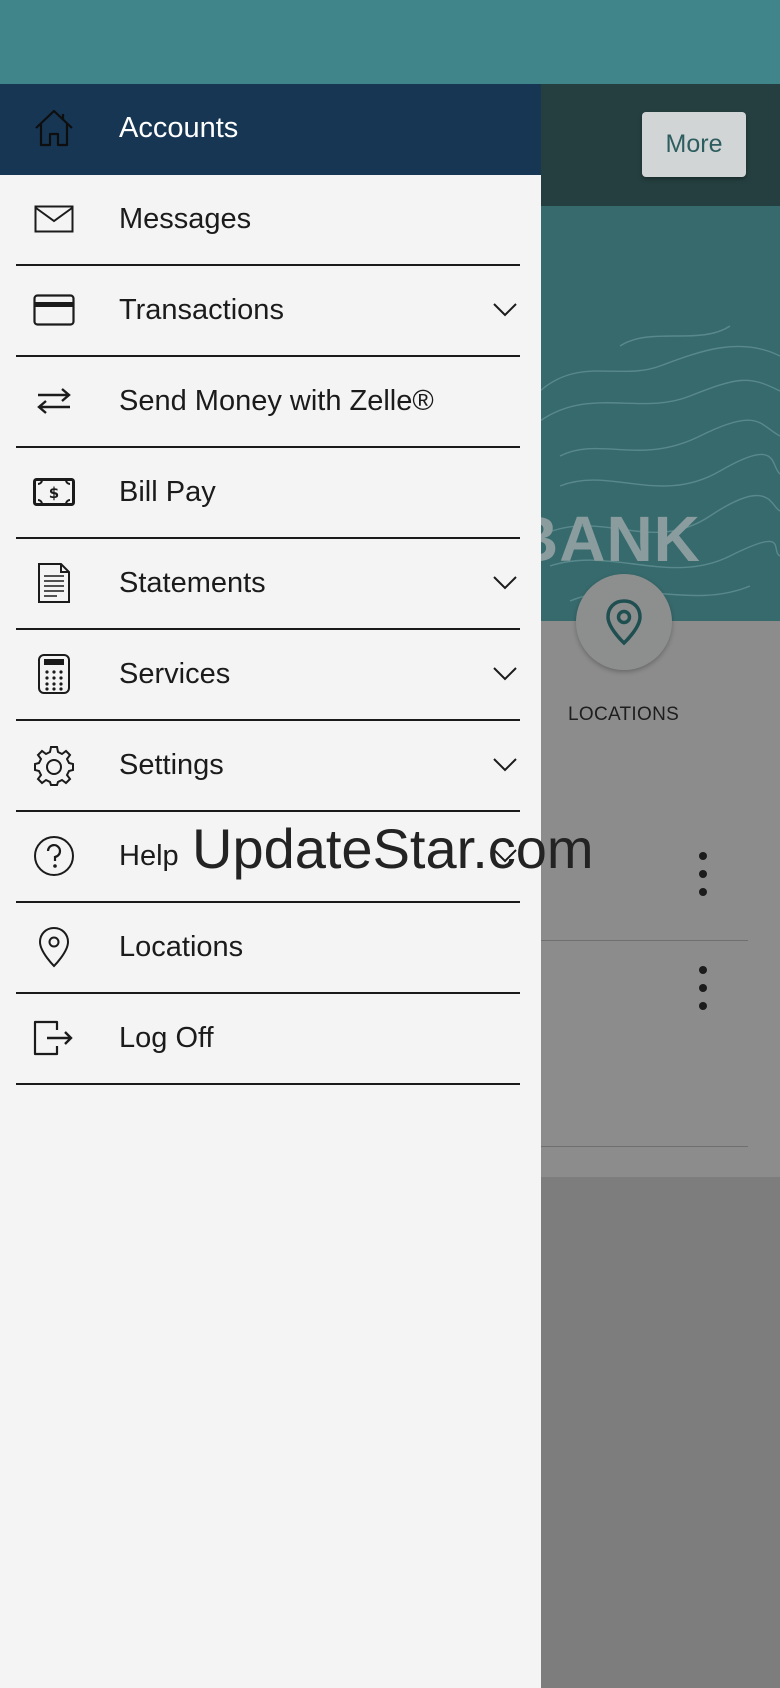  What do you see at coordinates (393, 848) in the screenshot?
I see `watermark: UpdateStar.com` at bounding box center [393, 848].